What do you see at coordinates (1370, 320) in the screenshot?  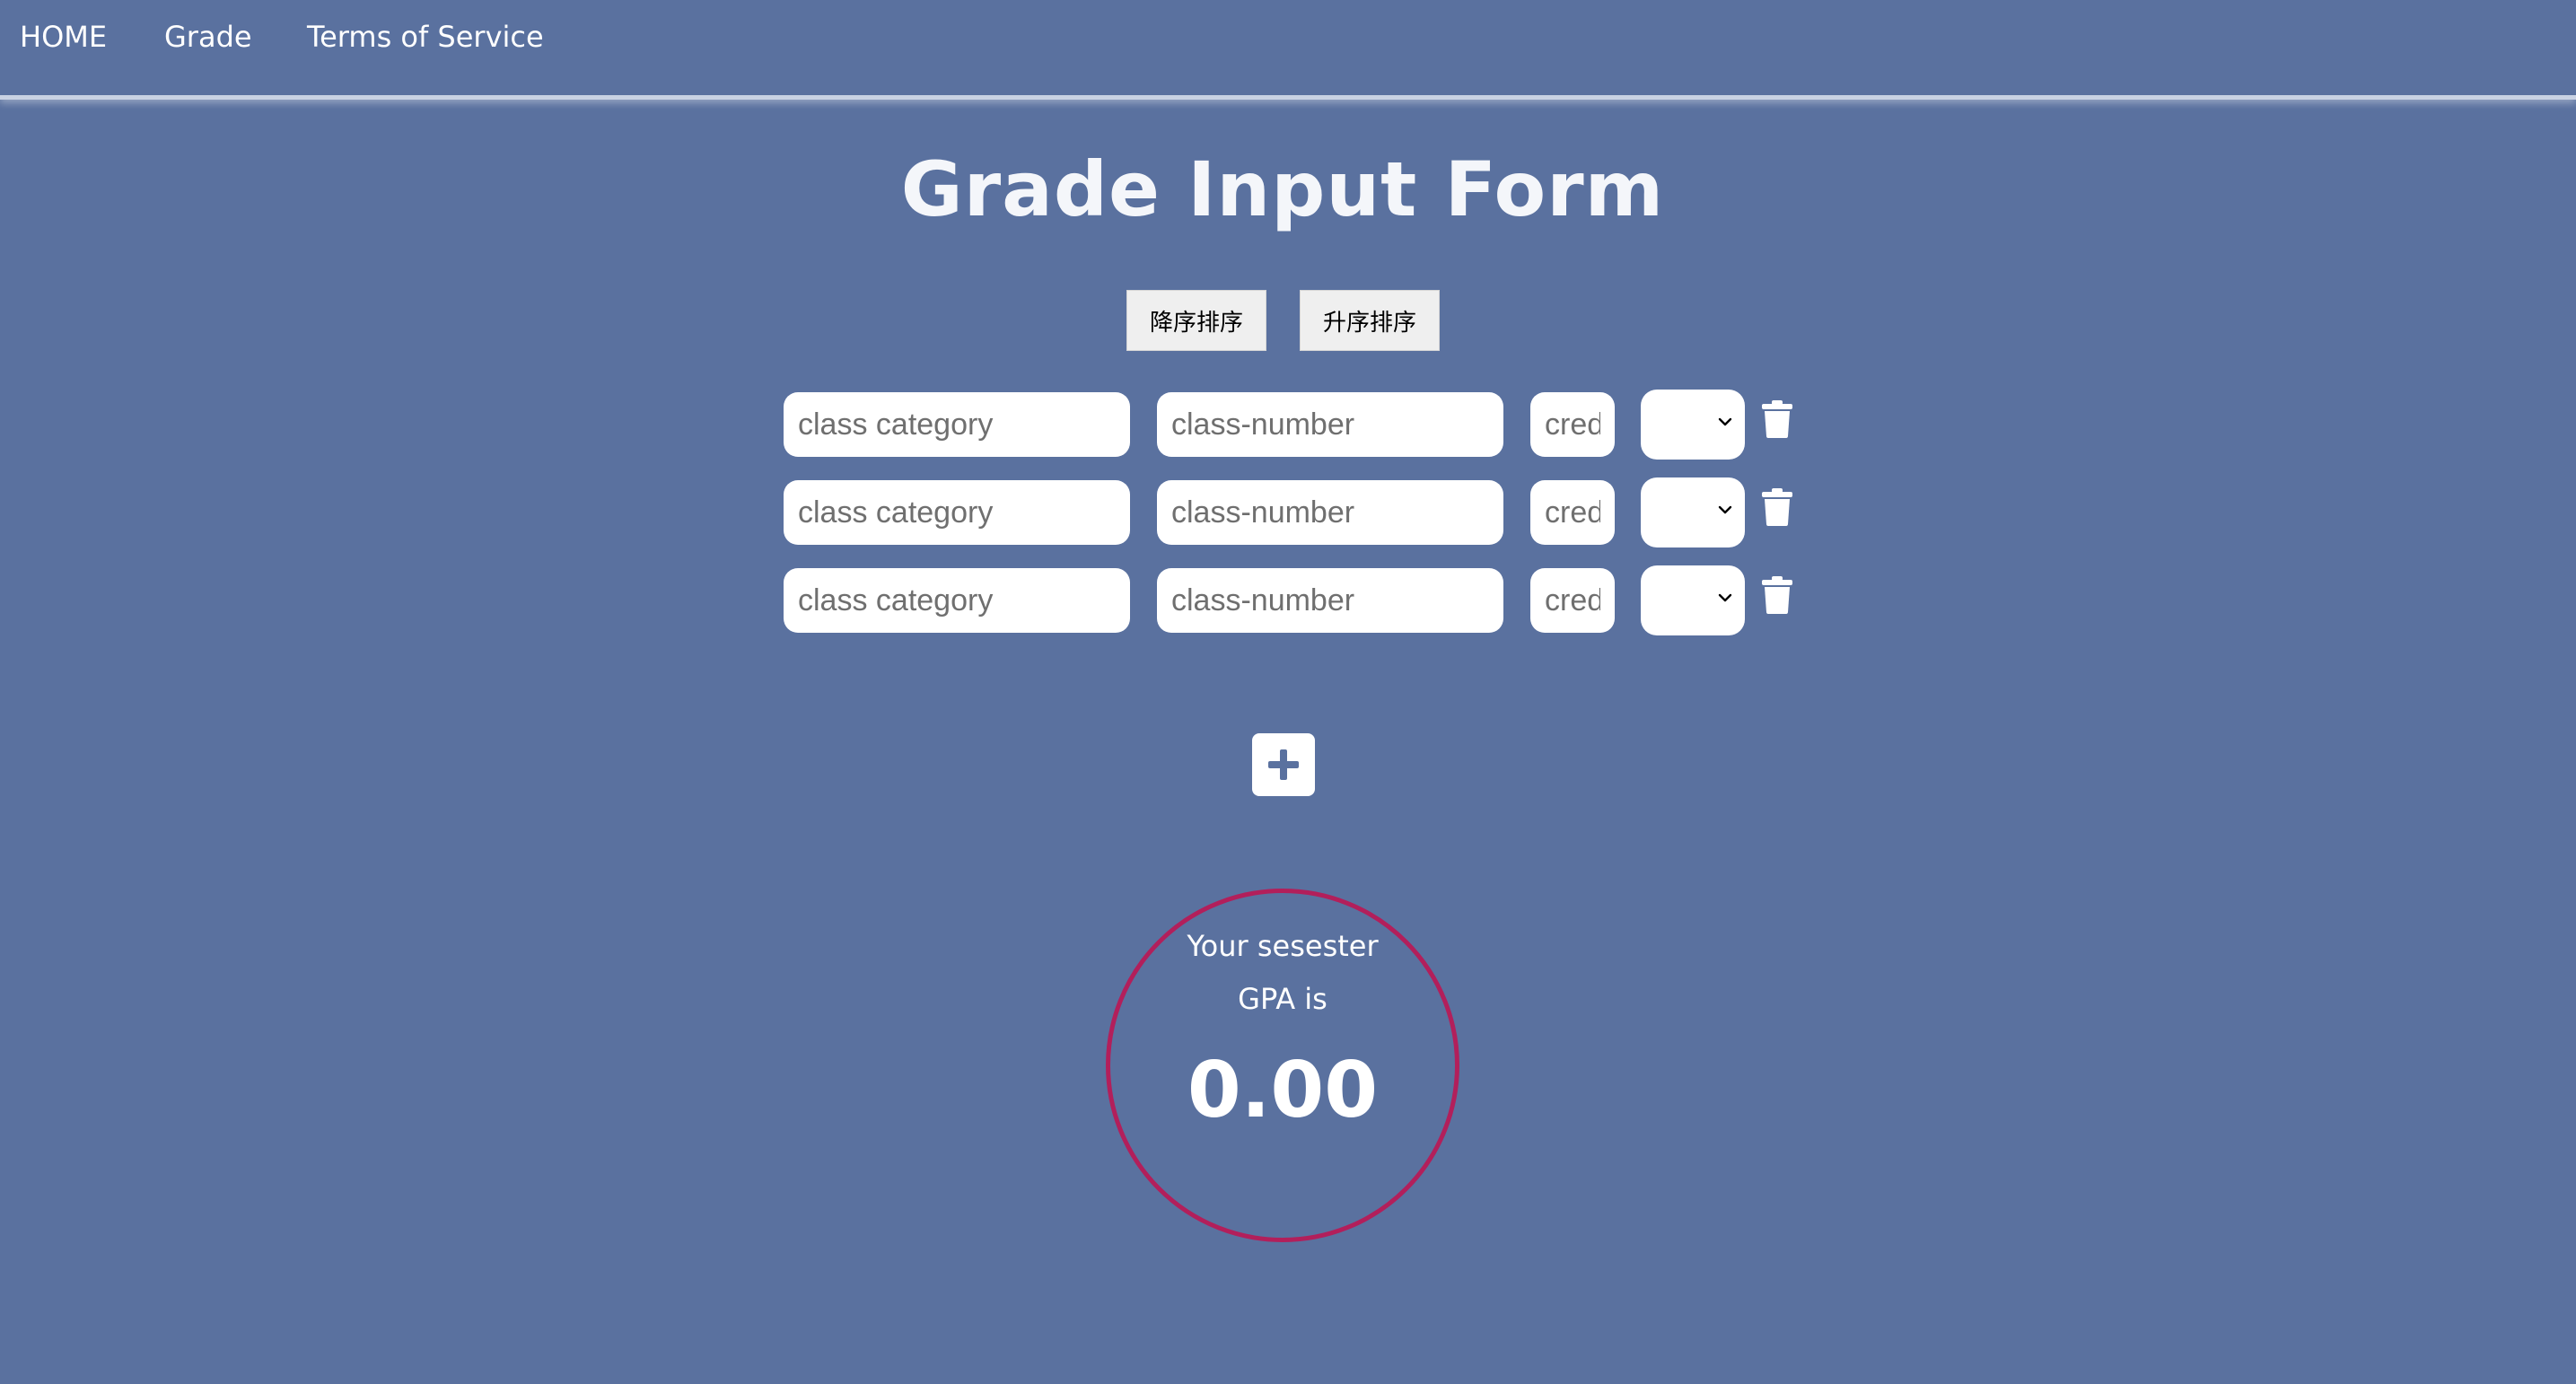 I see `sort-ascending-button: 升序排序` at bounding box center [1370, 320].